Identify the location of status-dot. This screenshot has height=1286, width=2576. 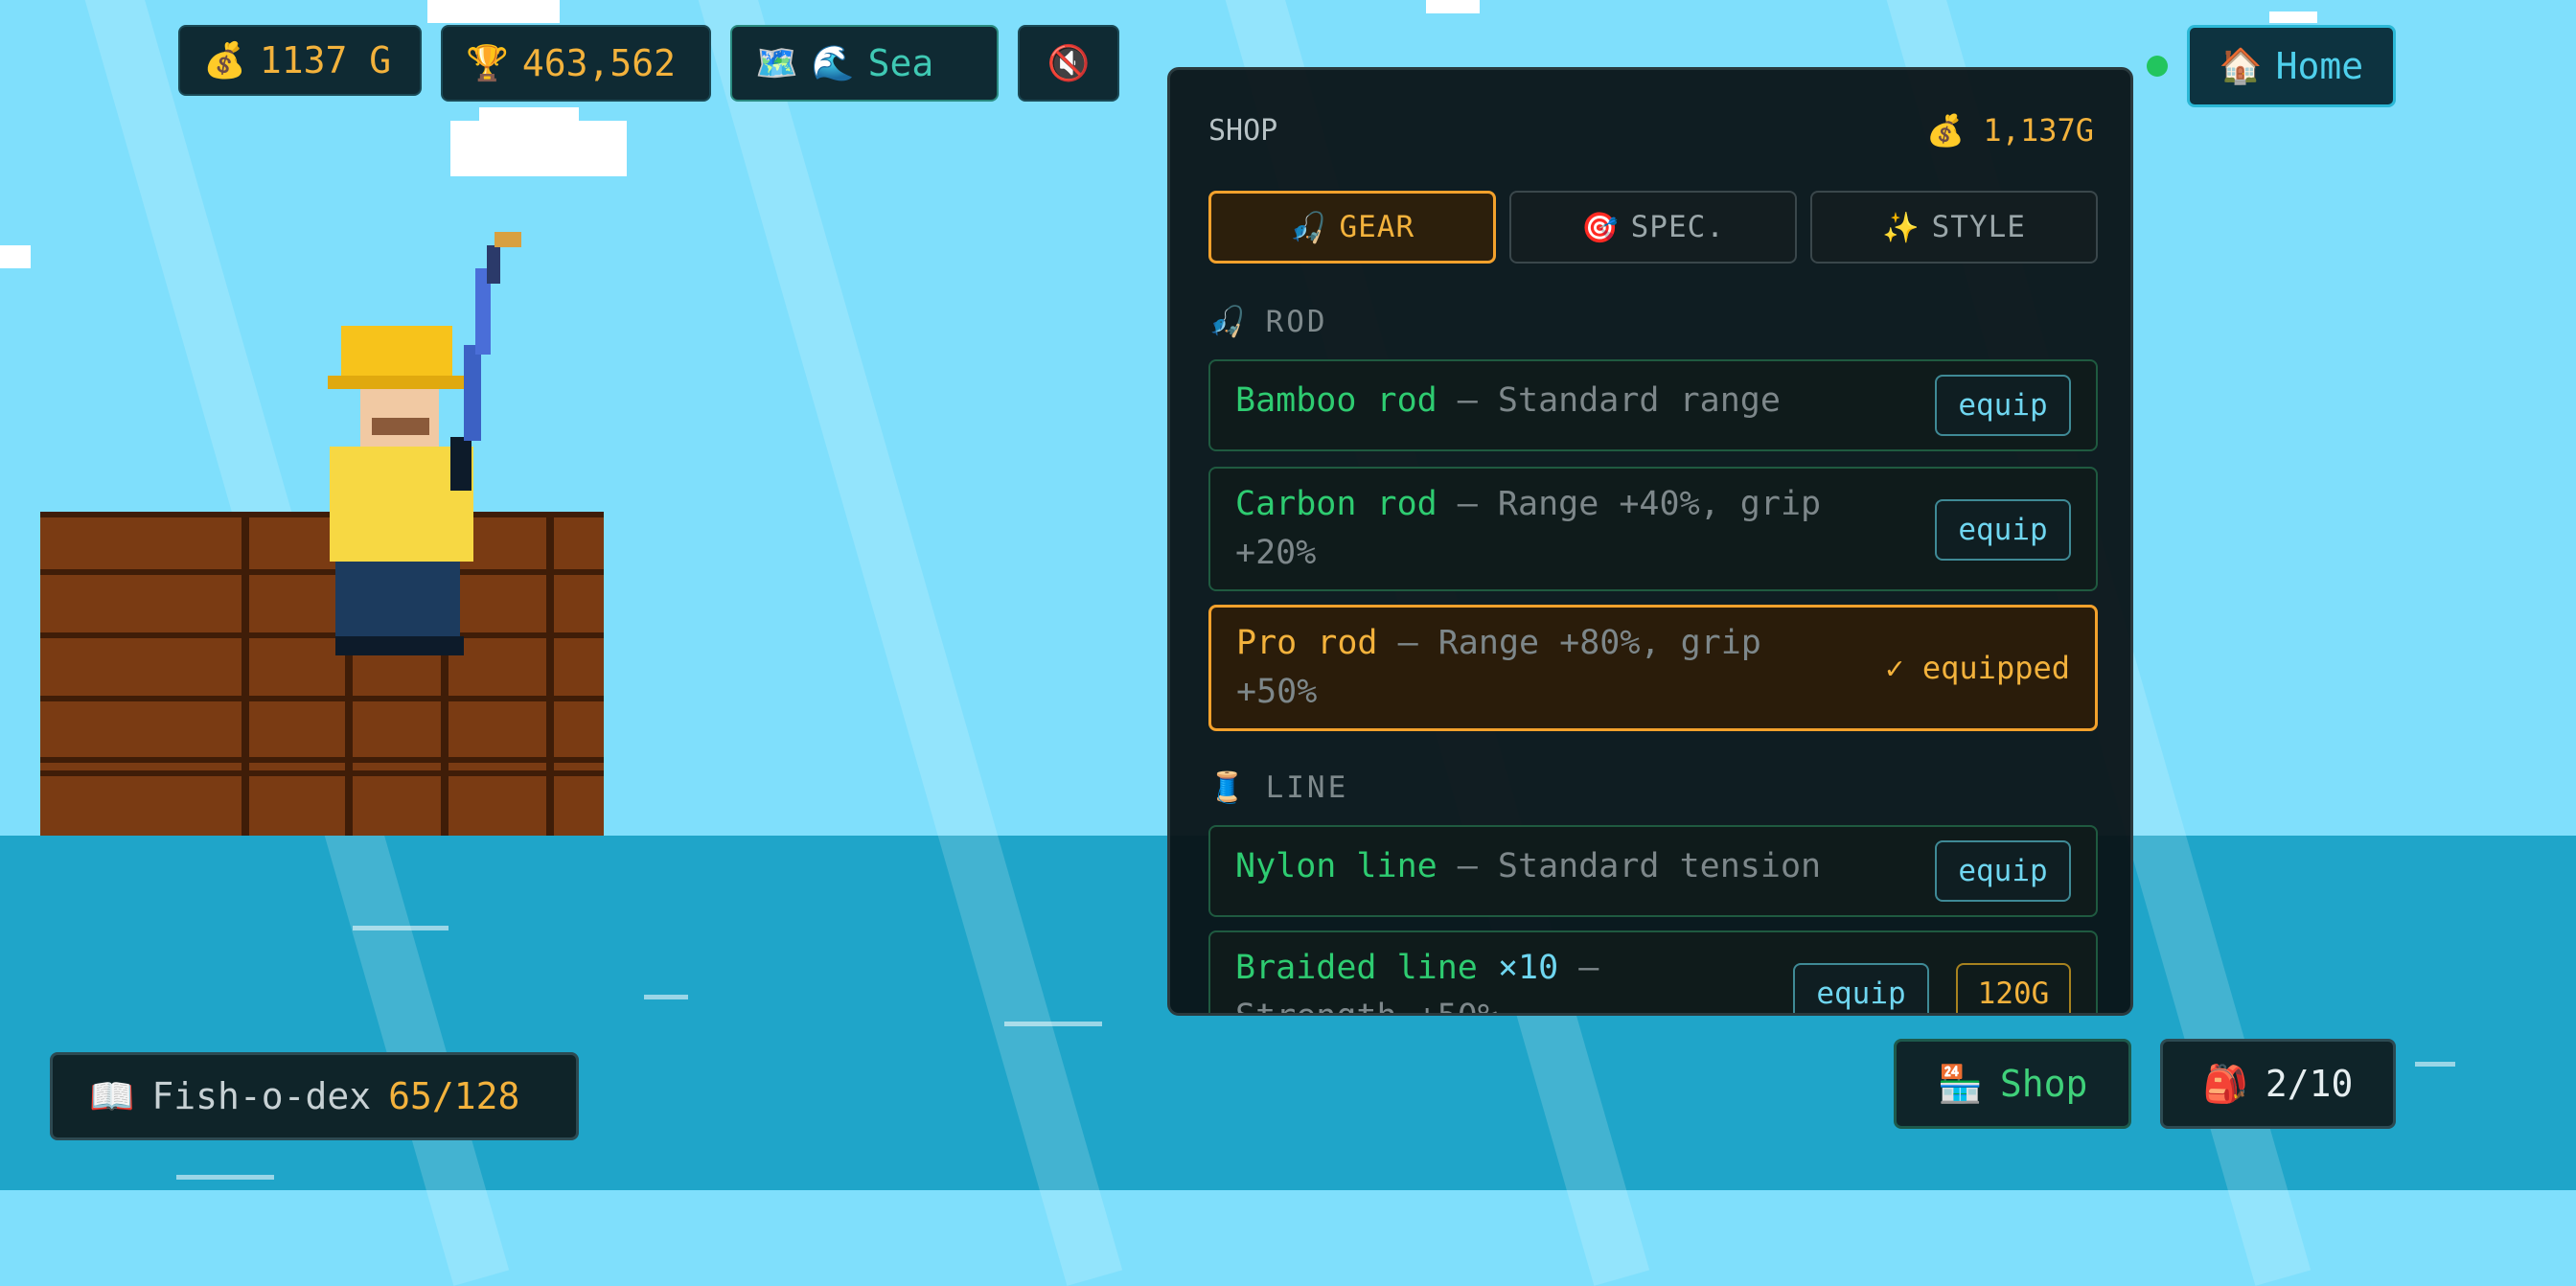
(2157, 66).